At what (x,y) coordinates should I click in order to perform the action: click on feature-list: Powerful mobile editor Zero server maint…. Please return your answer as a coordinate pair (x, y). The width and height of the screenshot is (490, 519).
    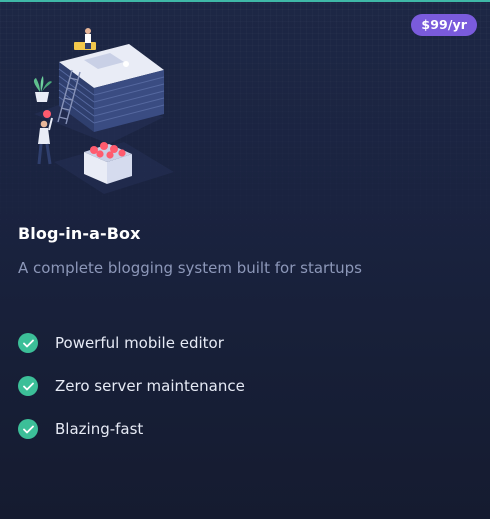
    Looking at the image, I should click on (131, 396).